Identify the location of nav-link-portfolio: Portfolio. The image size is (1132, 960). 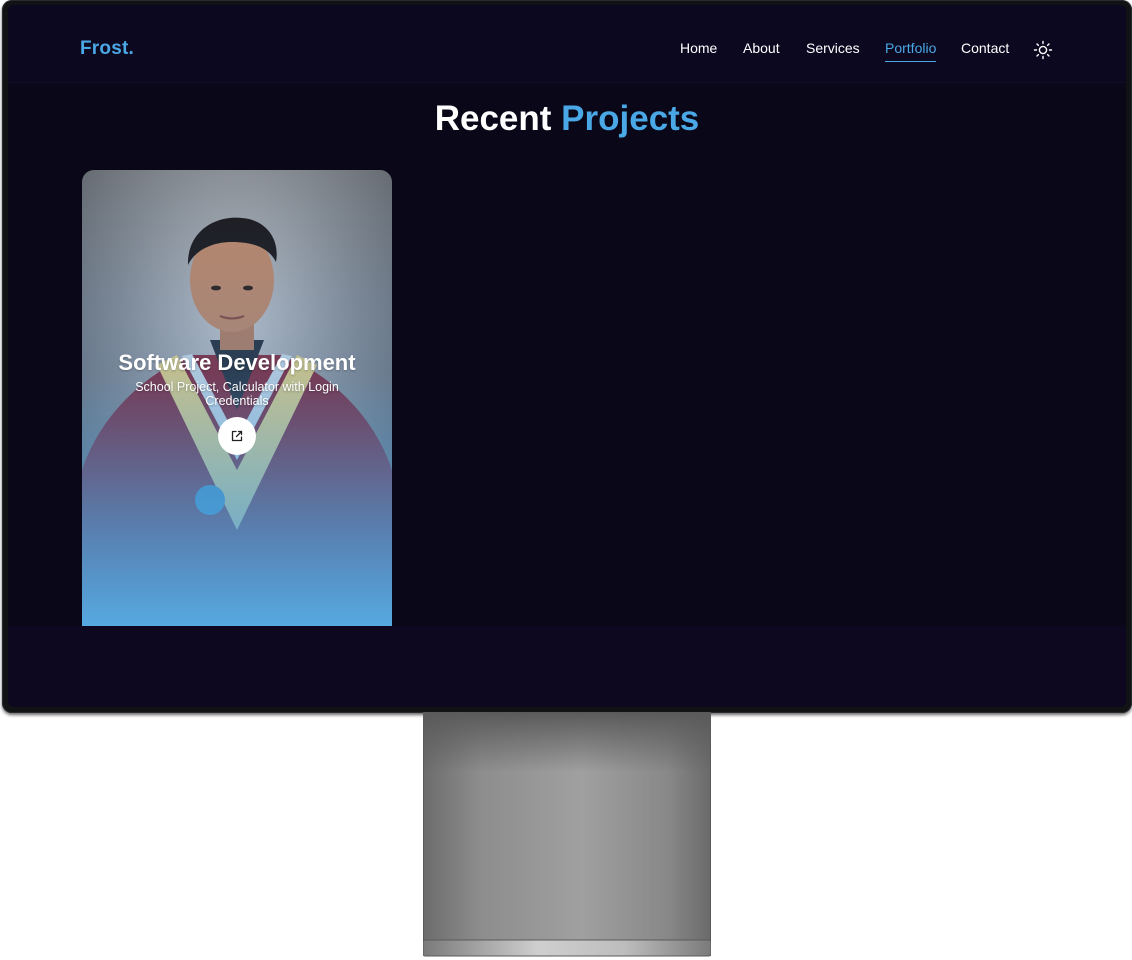
(911, 51).